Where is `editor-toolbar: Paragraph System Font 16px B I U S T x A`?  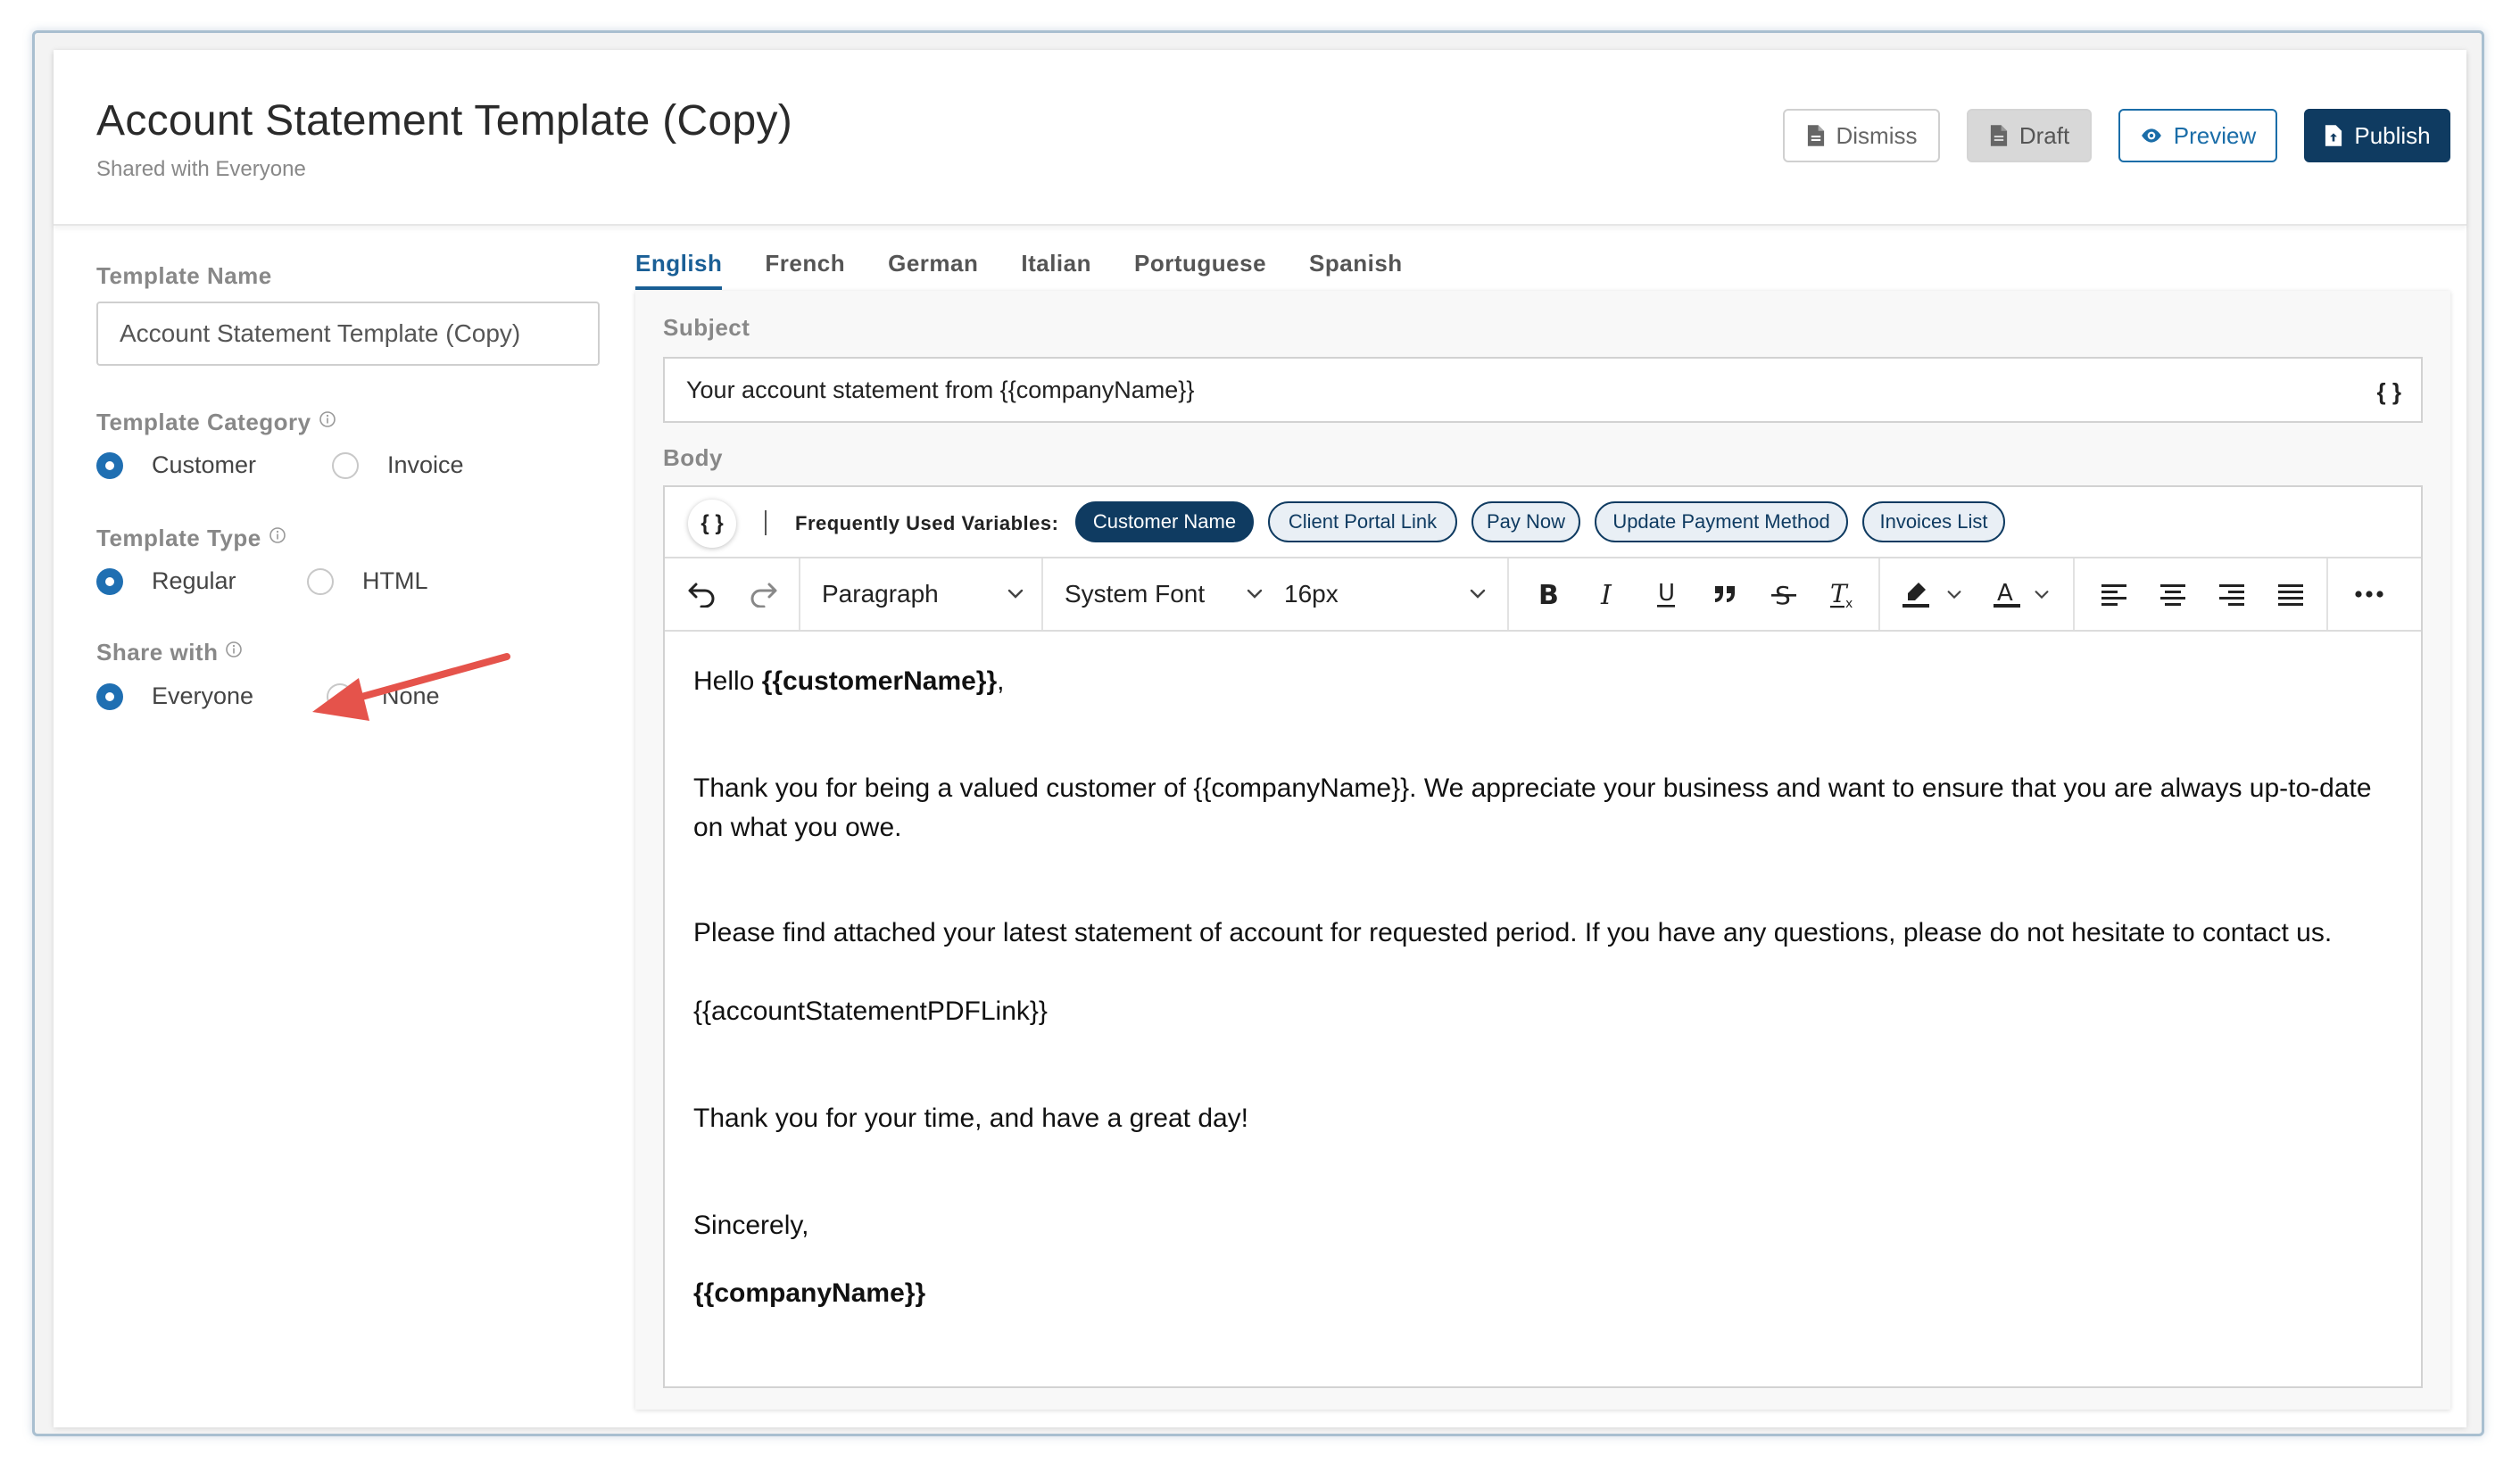 editor-toolbar: Paragraph System Font 16px B I U S T x A is located at coordinates (1543, 595).